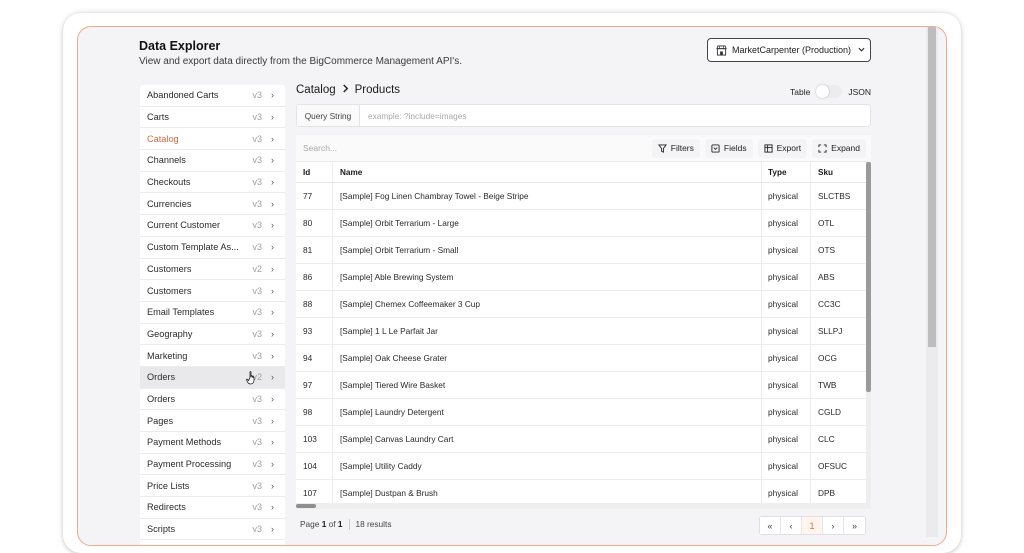 This screenshot has width=1024, height=553. Describe the element at coordinates (212, 183) in the screenshot. I see `sidebar-item: Checkouts v3 ›` at that location.